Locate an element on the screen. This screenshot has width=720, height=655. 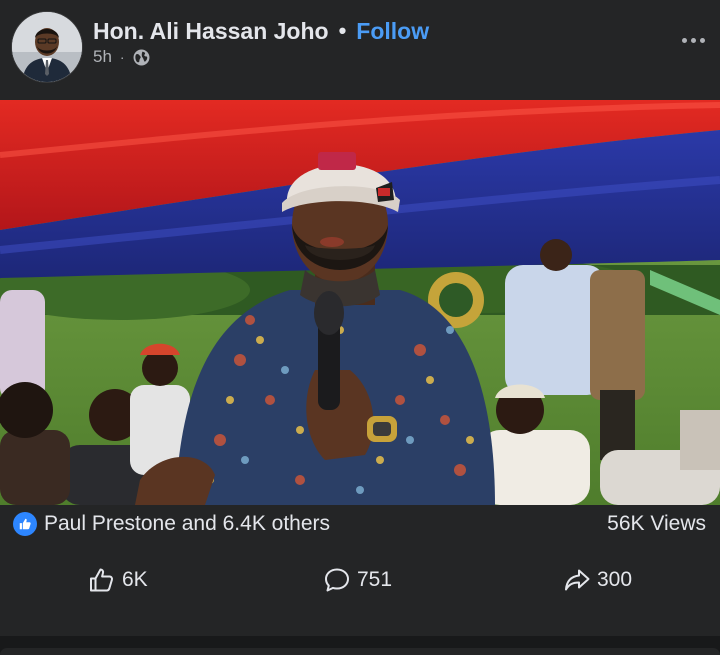
share-icon is located at coordinates (577, 580).